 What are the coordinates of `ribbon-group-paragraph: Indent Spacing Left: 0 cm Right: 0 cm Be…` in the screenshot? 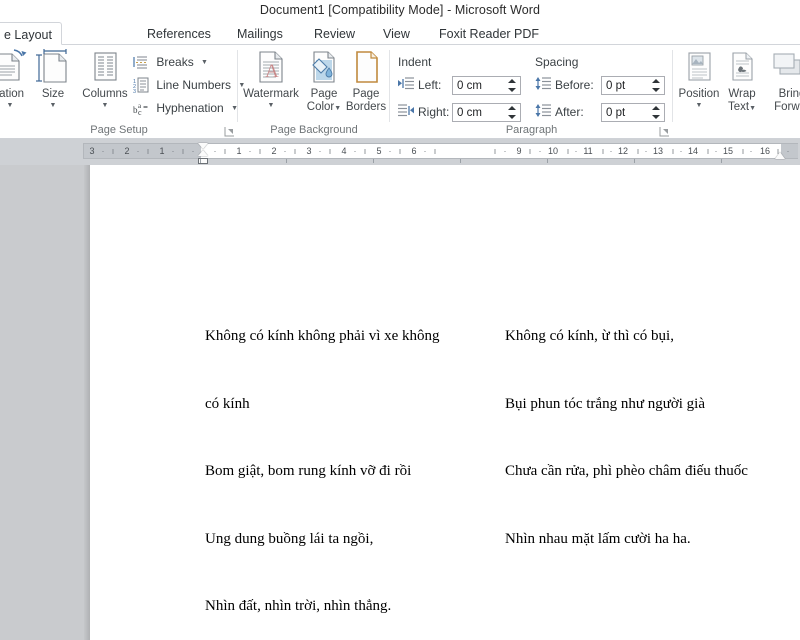 It's located at (531, 91).